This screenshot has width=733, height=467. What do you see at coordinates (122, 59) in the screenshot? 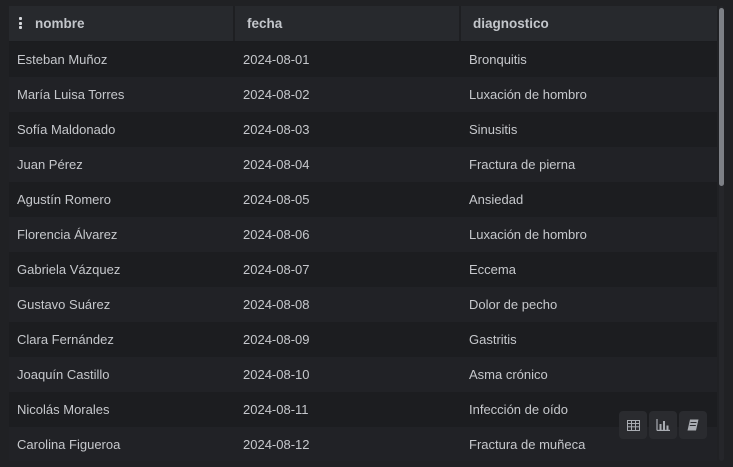
I see `cell-nombre: Esteban Muñoz` at bounding box center [122, 59].